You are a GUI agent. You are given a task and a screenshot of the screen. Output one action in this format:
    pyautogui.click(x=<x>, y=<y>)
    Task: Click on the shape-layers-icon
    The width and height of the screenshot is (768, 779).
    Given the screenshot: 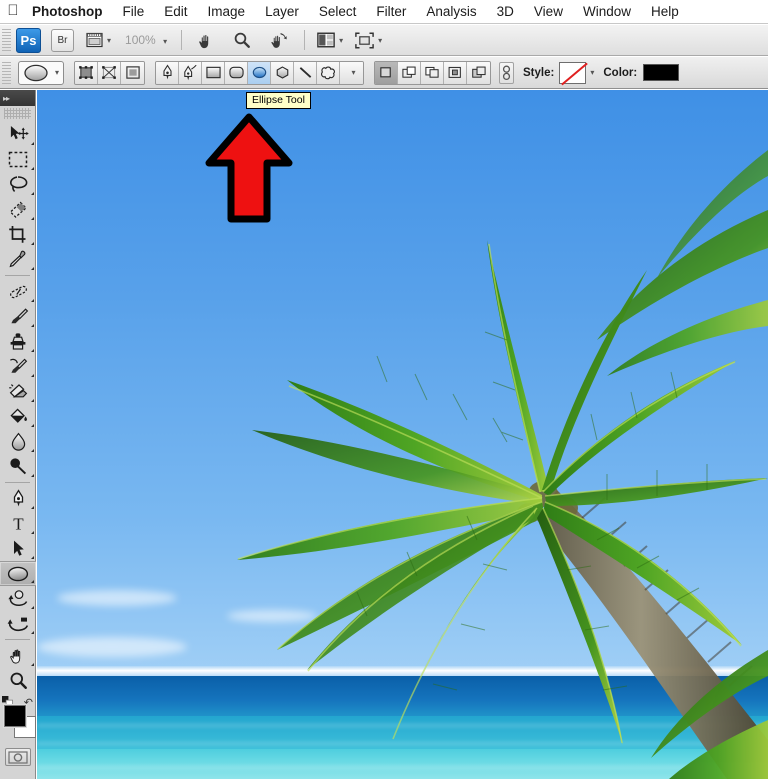 What is the action you would take?
    pyautogui.click(x=86, y=72)
    